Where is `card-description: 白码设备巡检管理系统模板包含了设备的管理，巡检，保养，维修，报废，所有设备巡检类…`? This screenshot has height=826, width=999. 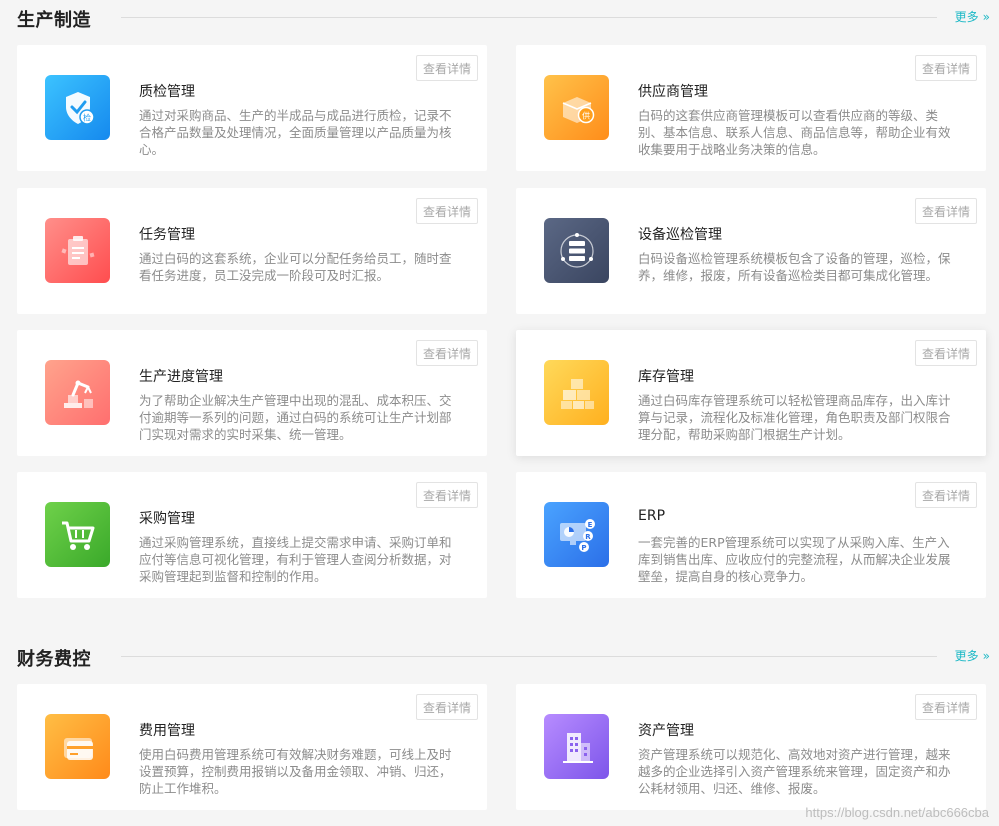
card-description: 白码设备巡检管理系统模板包含了设备的管理，巡检，保养，维修，报废，所有设备巡检类… is located at coordinates (794, 267).